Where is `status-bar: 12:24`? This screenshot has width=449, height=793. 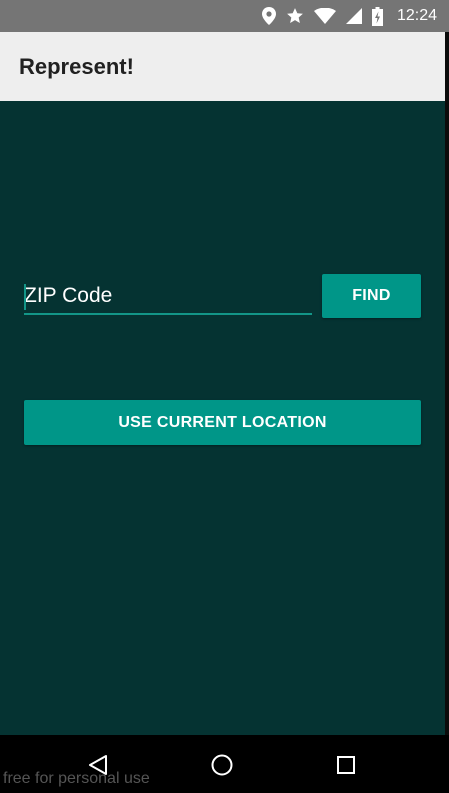 status-bar: 12:24 is located at coordinates (224, 16).